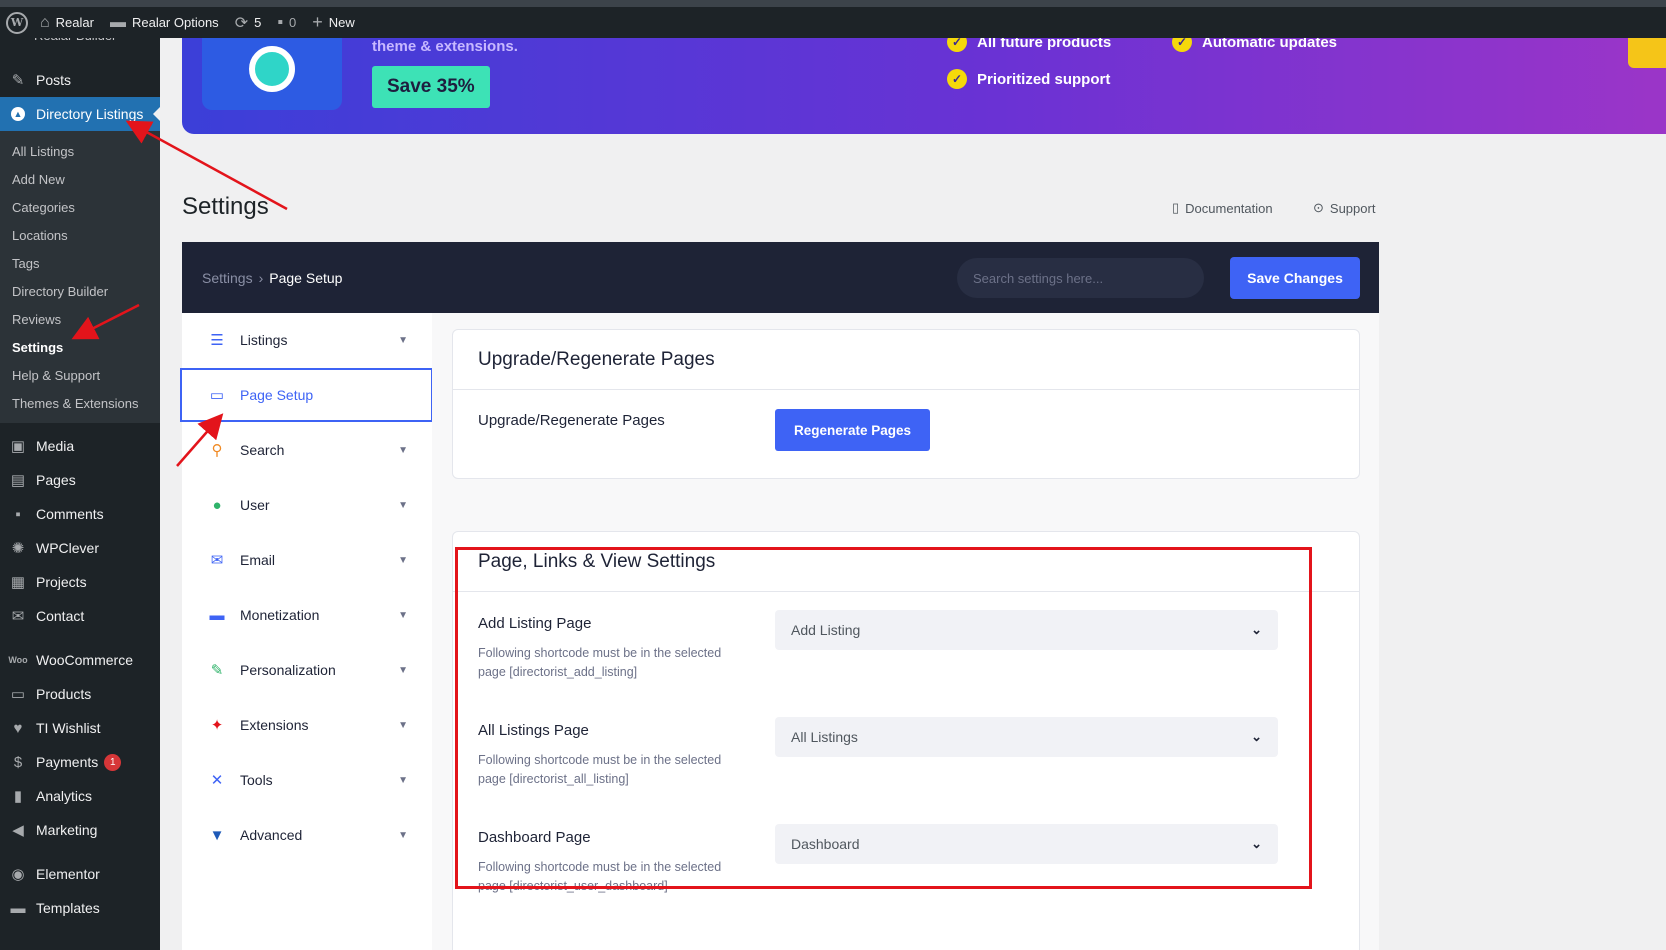 The width and height of the screenshot is (1666, 950). What do you see at coordinates (264, 340) in the screenshot?
I see `nav-item-label: Listings` at bounding box center [264, 340].